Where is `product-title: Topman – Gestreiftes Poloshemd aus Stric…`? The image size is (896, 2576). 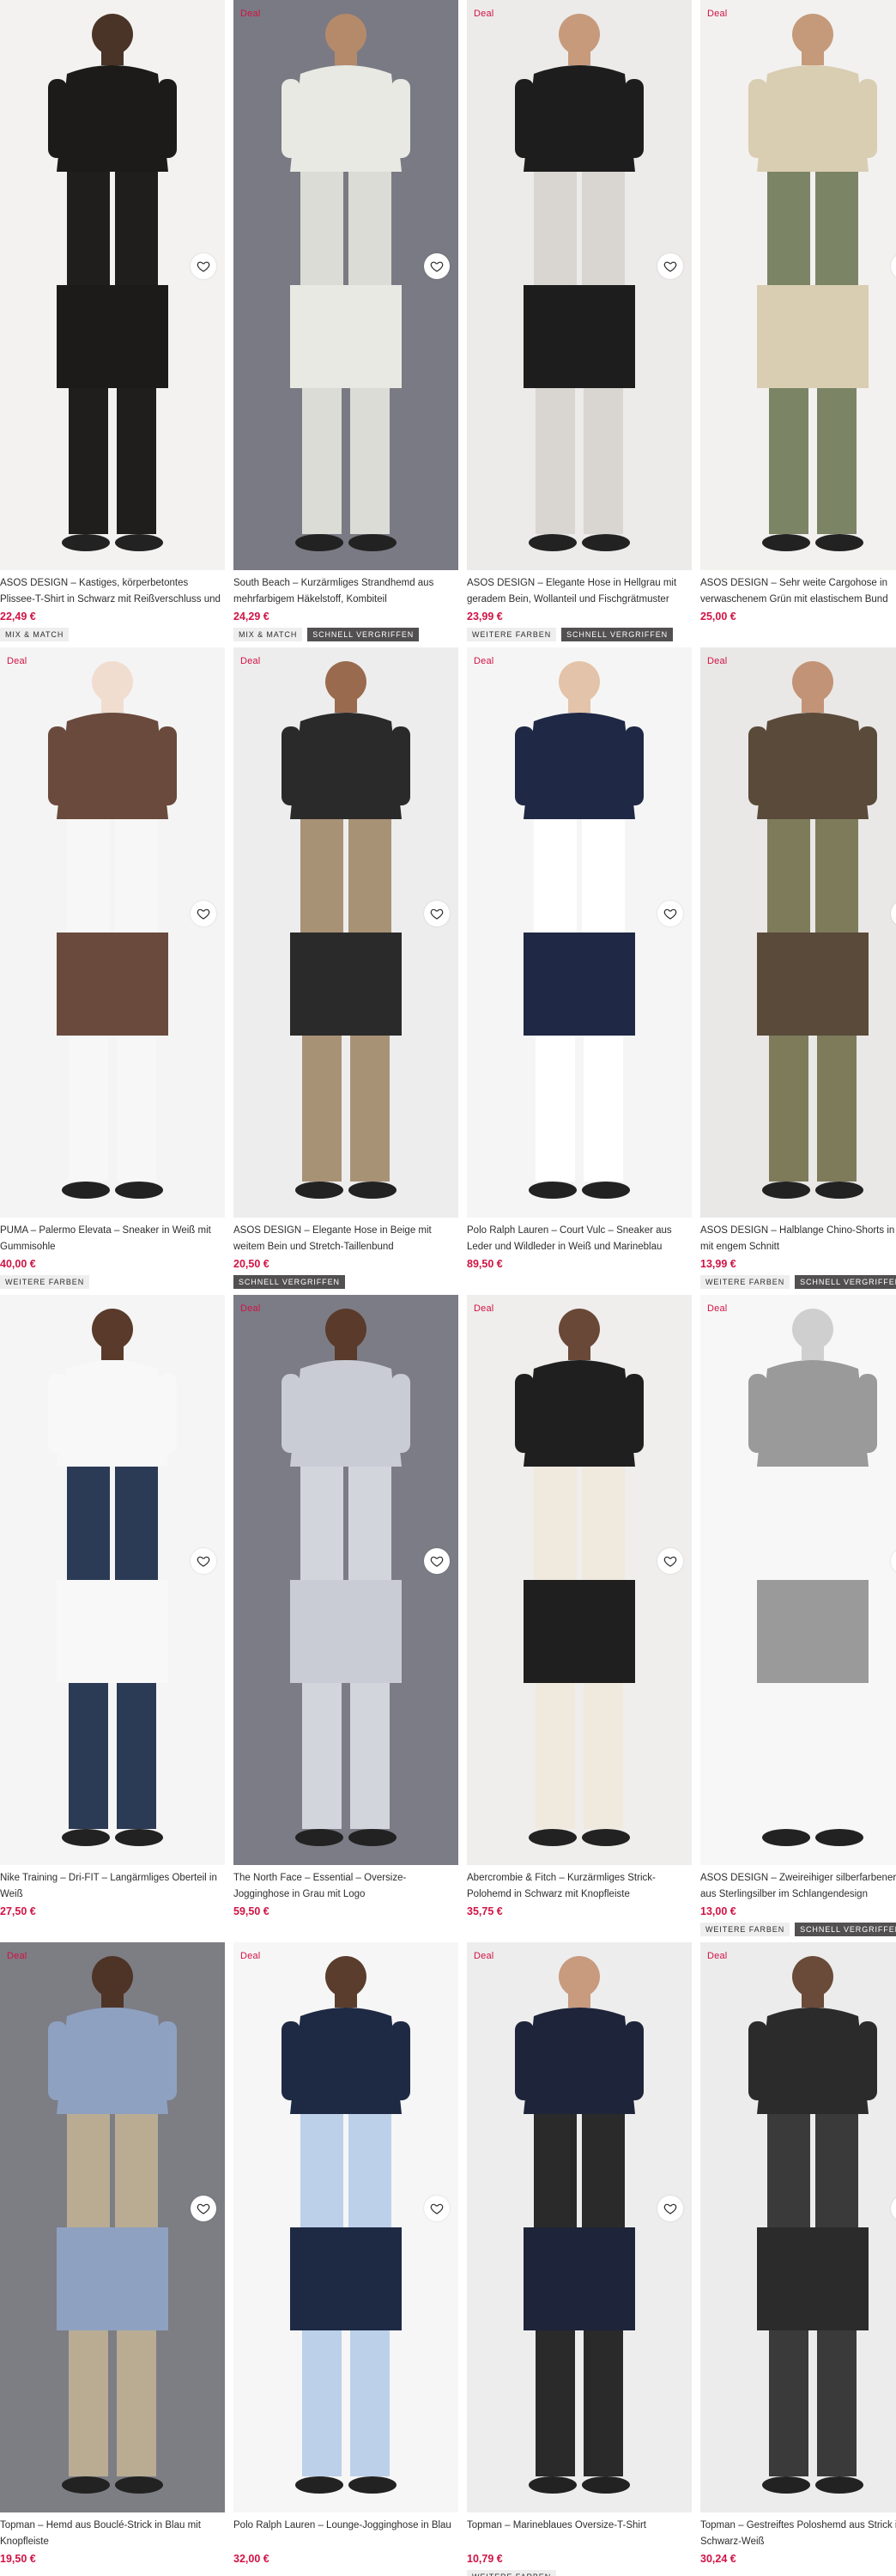 product-title: Topman – Gestreiftes Poloshemd aus Stric… is located at coordinates (798, 2534).